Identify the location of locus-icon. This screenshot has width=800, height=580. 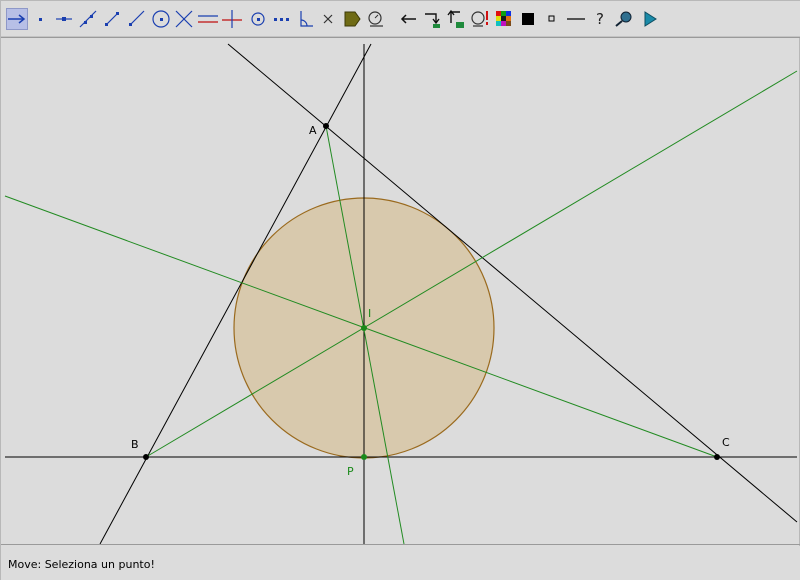
(281, 19).